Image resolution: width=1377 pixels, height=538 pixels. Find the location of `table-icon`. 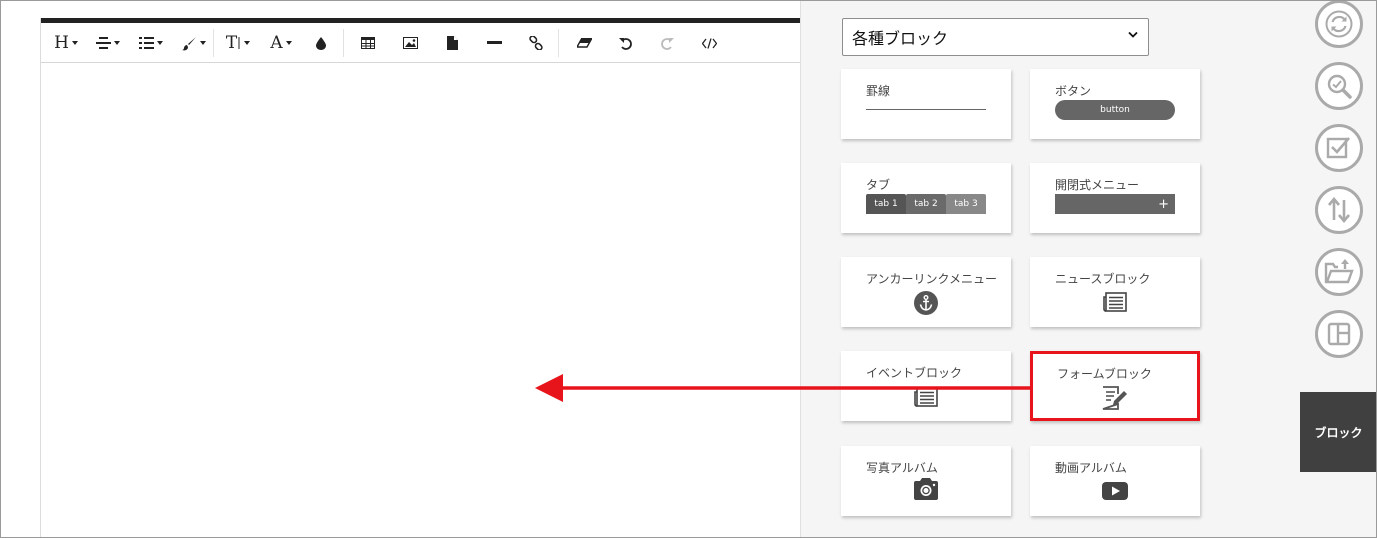

table-icon is located at coordinates (368, 43).